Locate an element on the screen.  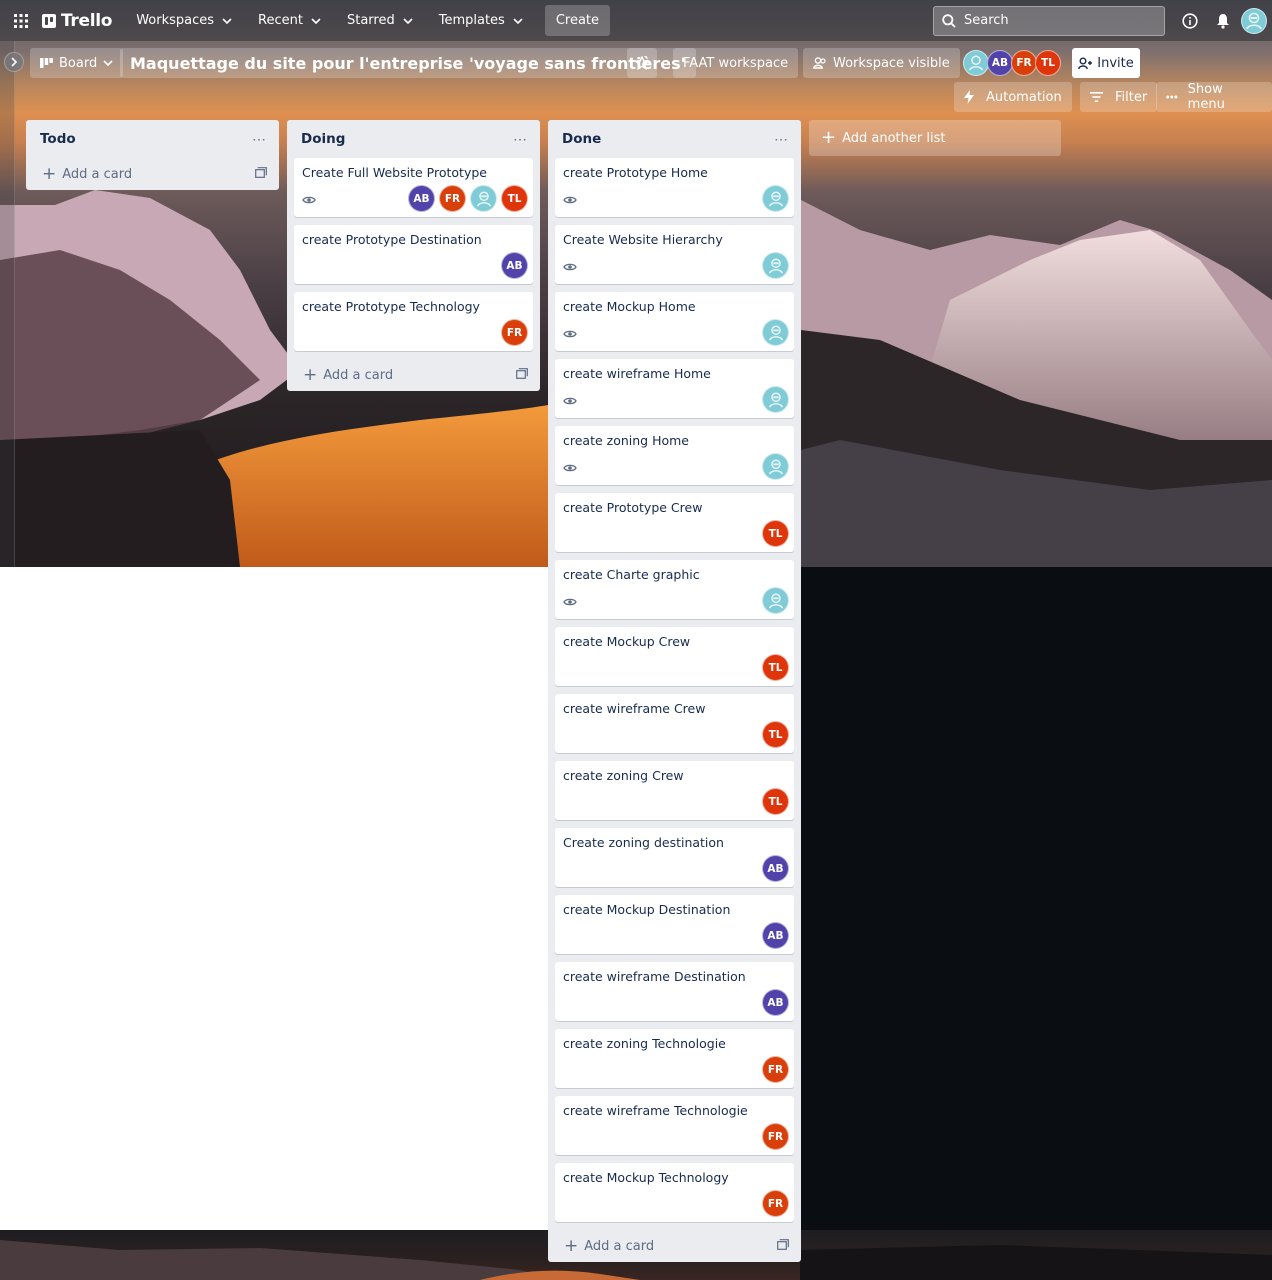
expand-sidebar-button is located at coordinates (14, 62).